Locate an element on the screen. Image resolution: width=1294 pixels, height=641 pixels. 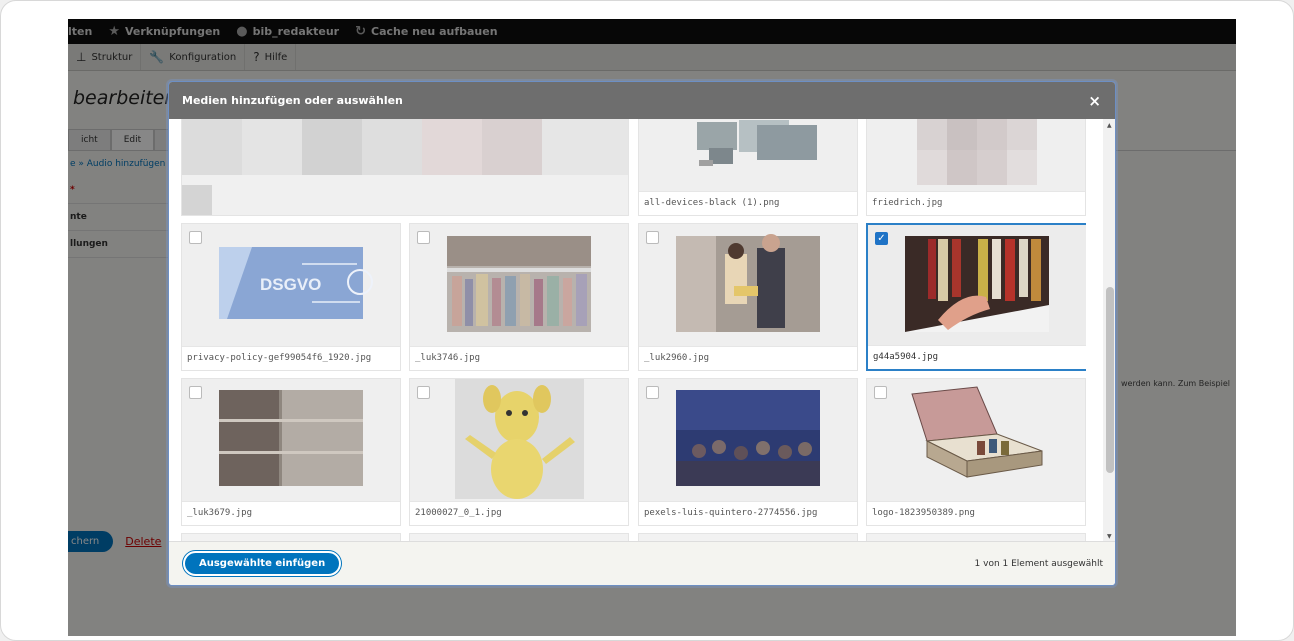
dialog-scrollbar: ▲ ▼ is located at coordinates (1109, 331).